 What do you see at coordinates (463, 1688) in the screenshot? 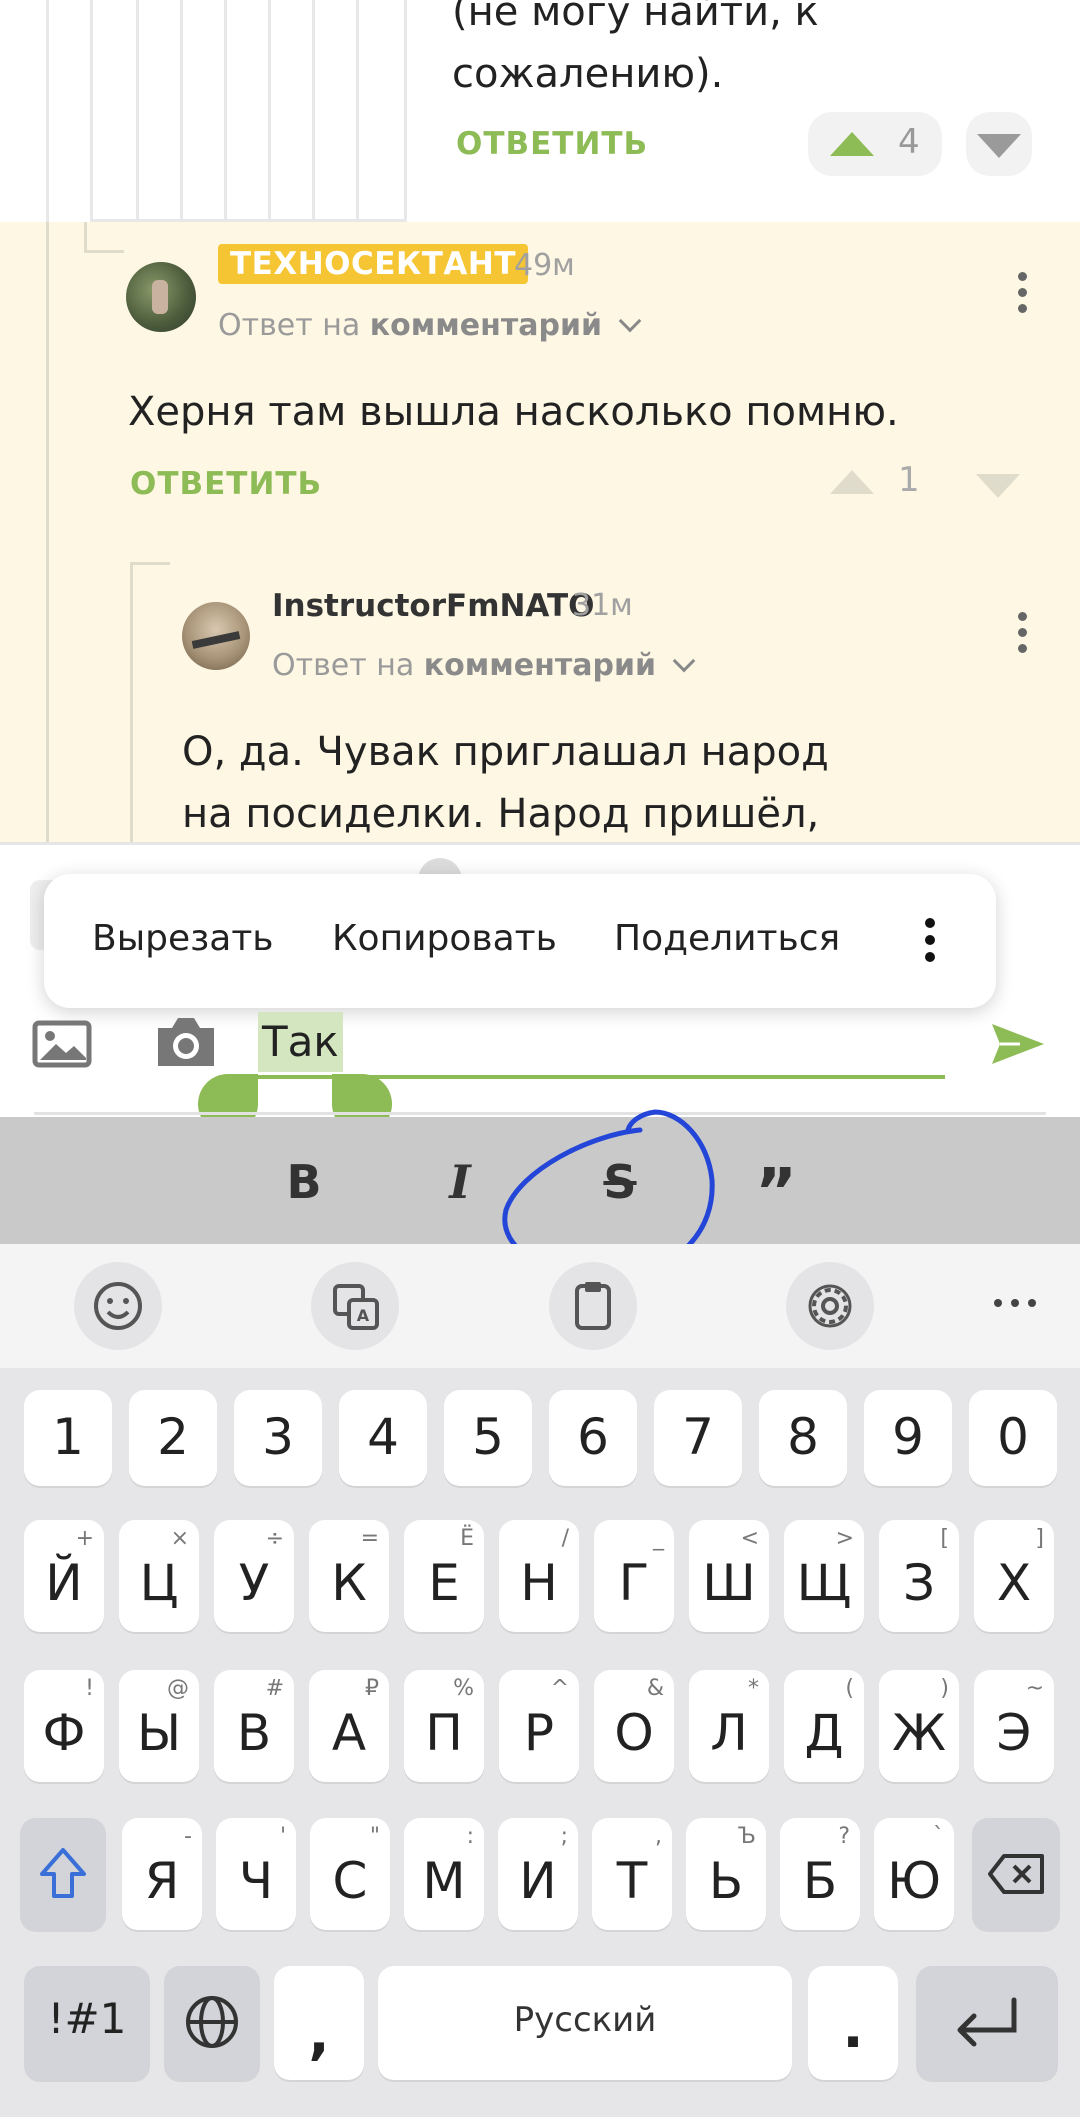
I see `key-alt-label: %` at bounding box center [463, 1688].